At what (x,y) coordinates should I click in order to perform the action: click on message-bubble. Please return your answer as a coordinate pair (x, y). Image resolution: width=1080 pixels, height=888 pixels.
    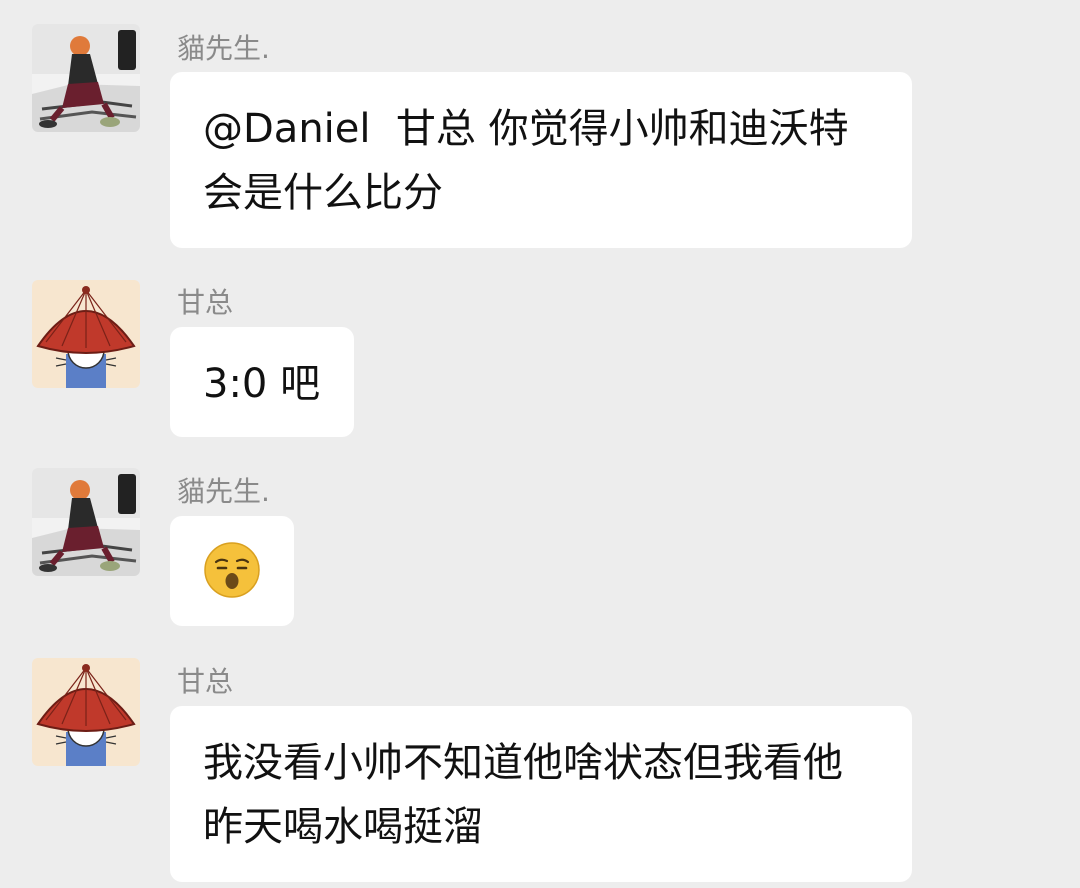
    Looking at the image, I should click on (232, 571).